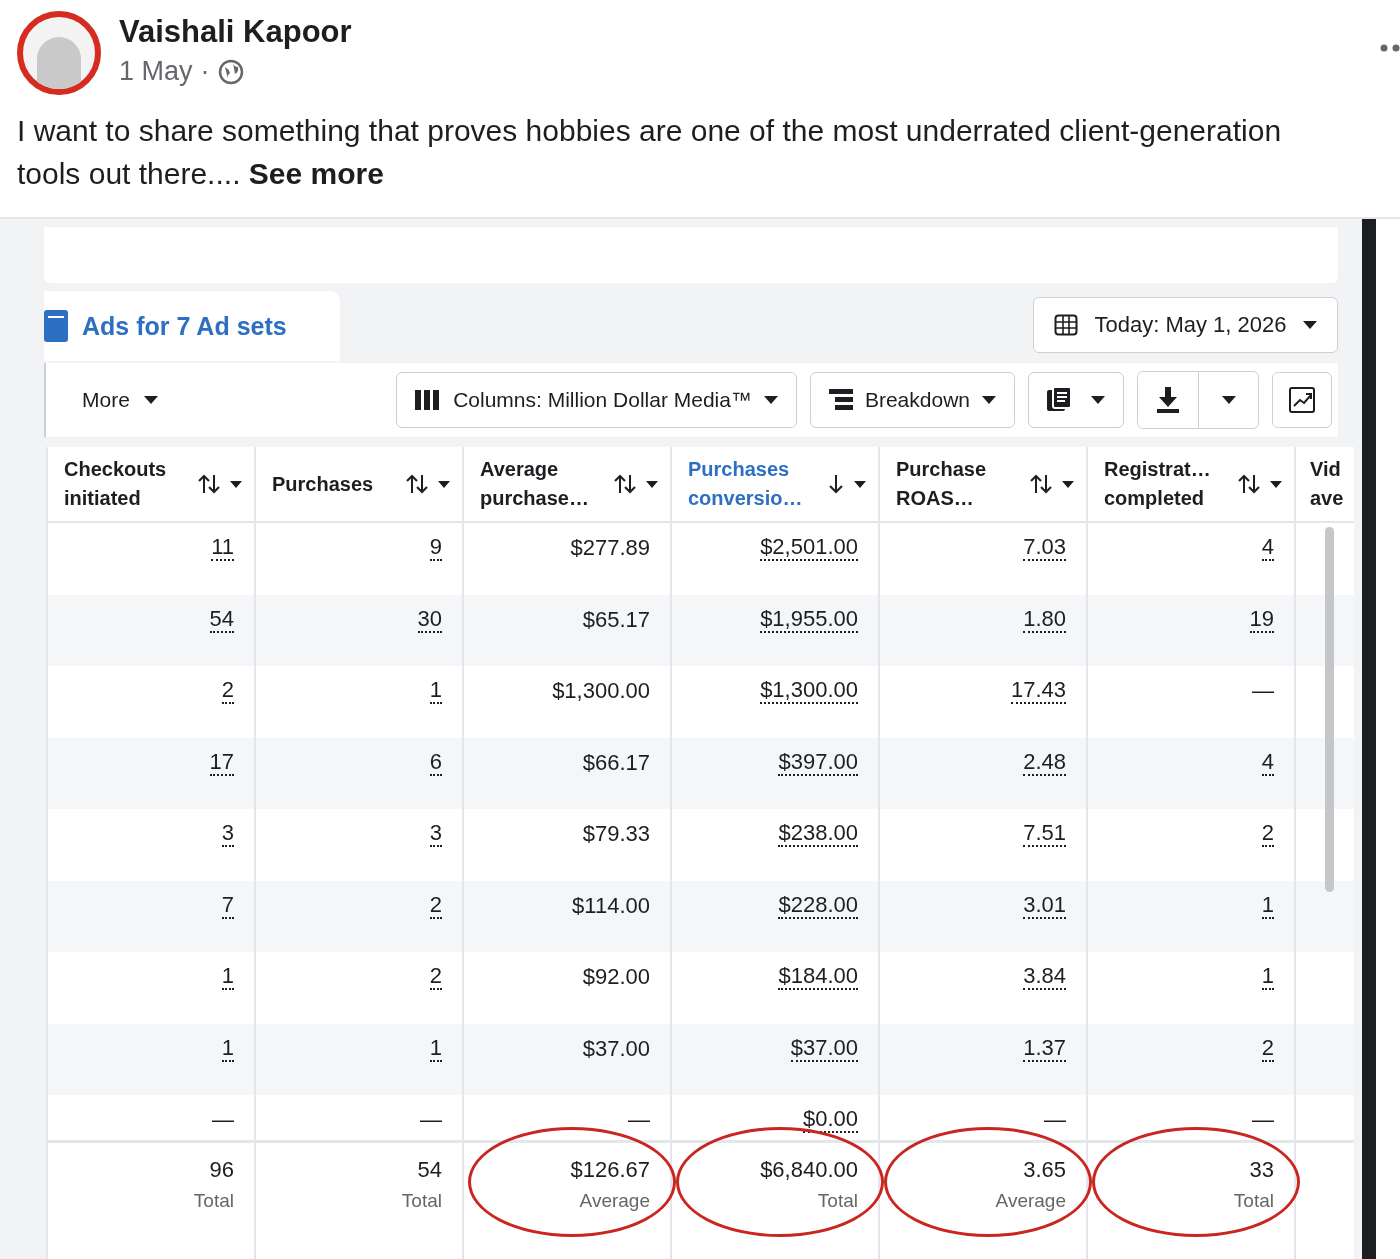 This screenshot has width=1400, height=1259. Describe the element at coordinates (1044, 1048) in the screenshot. I see `value-link: 1.37` at that location.